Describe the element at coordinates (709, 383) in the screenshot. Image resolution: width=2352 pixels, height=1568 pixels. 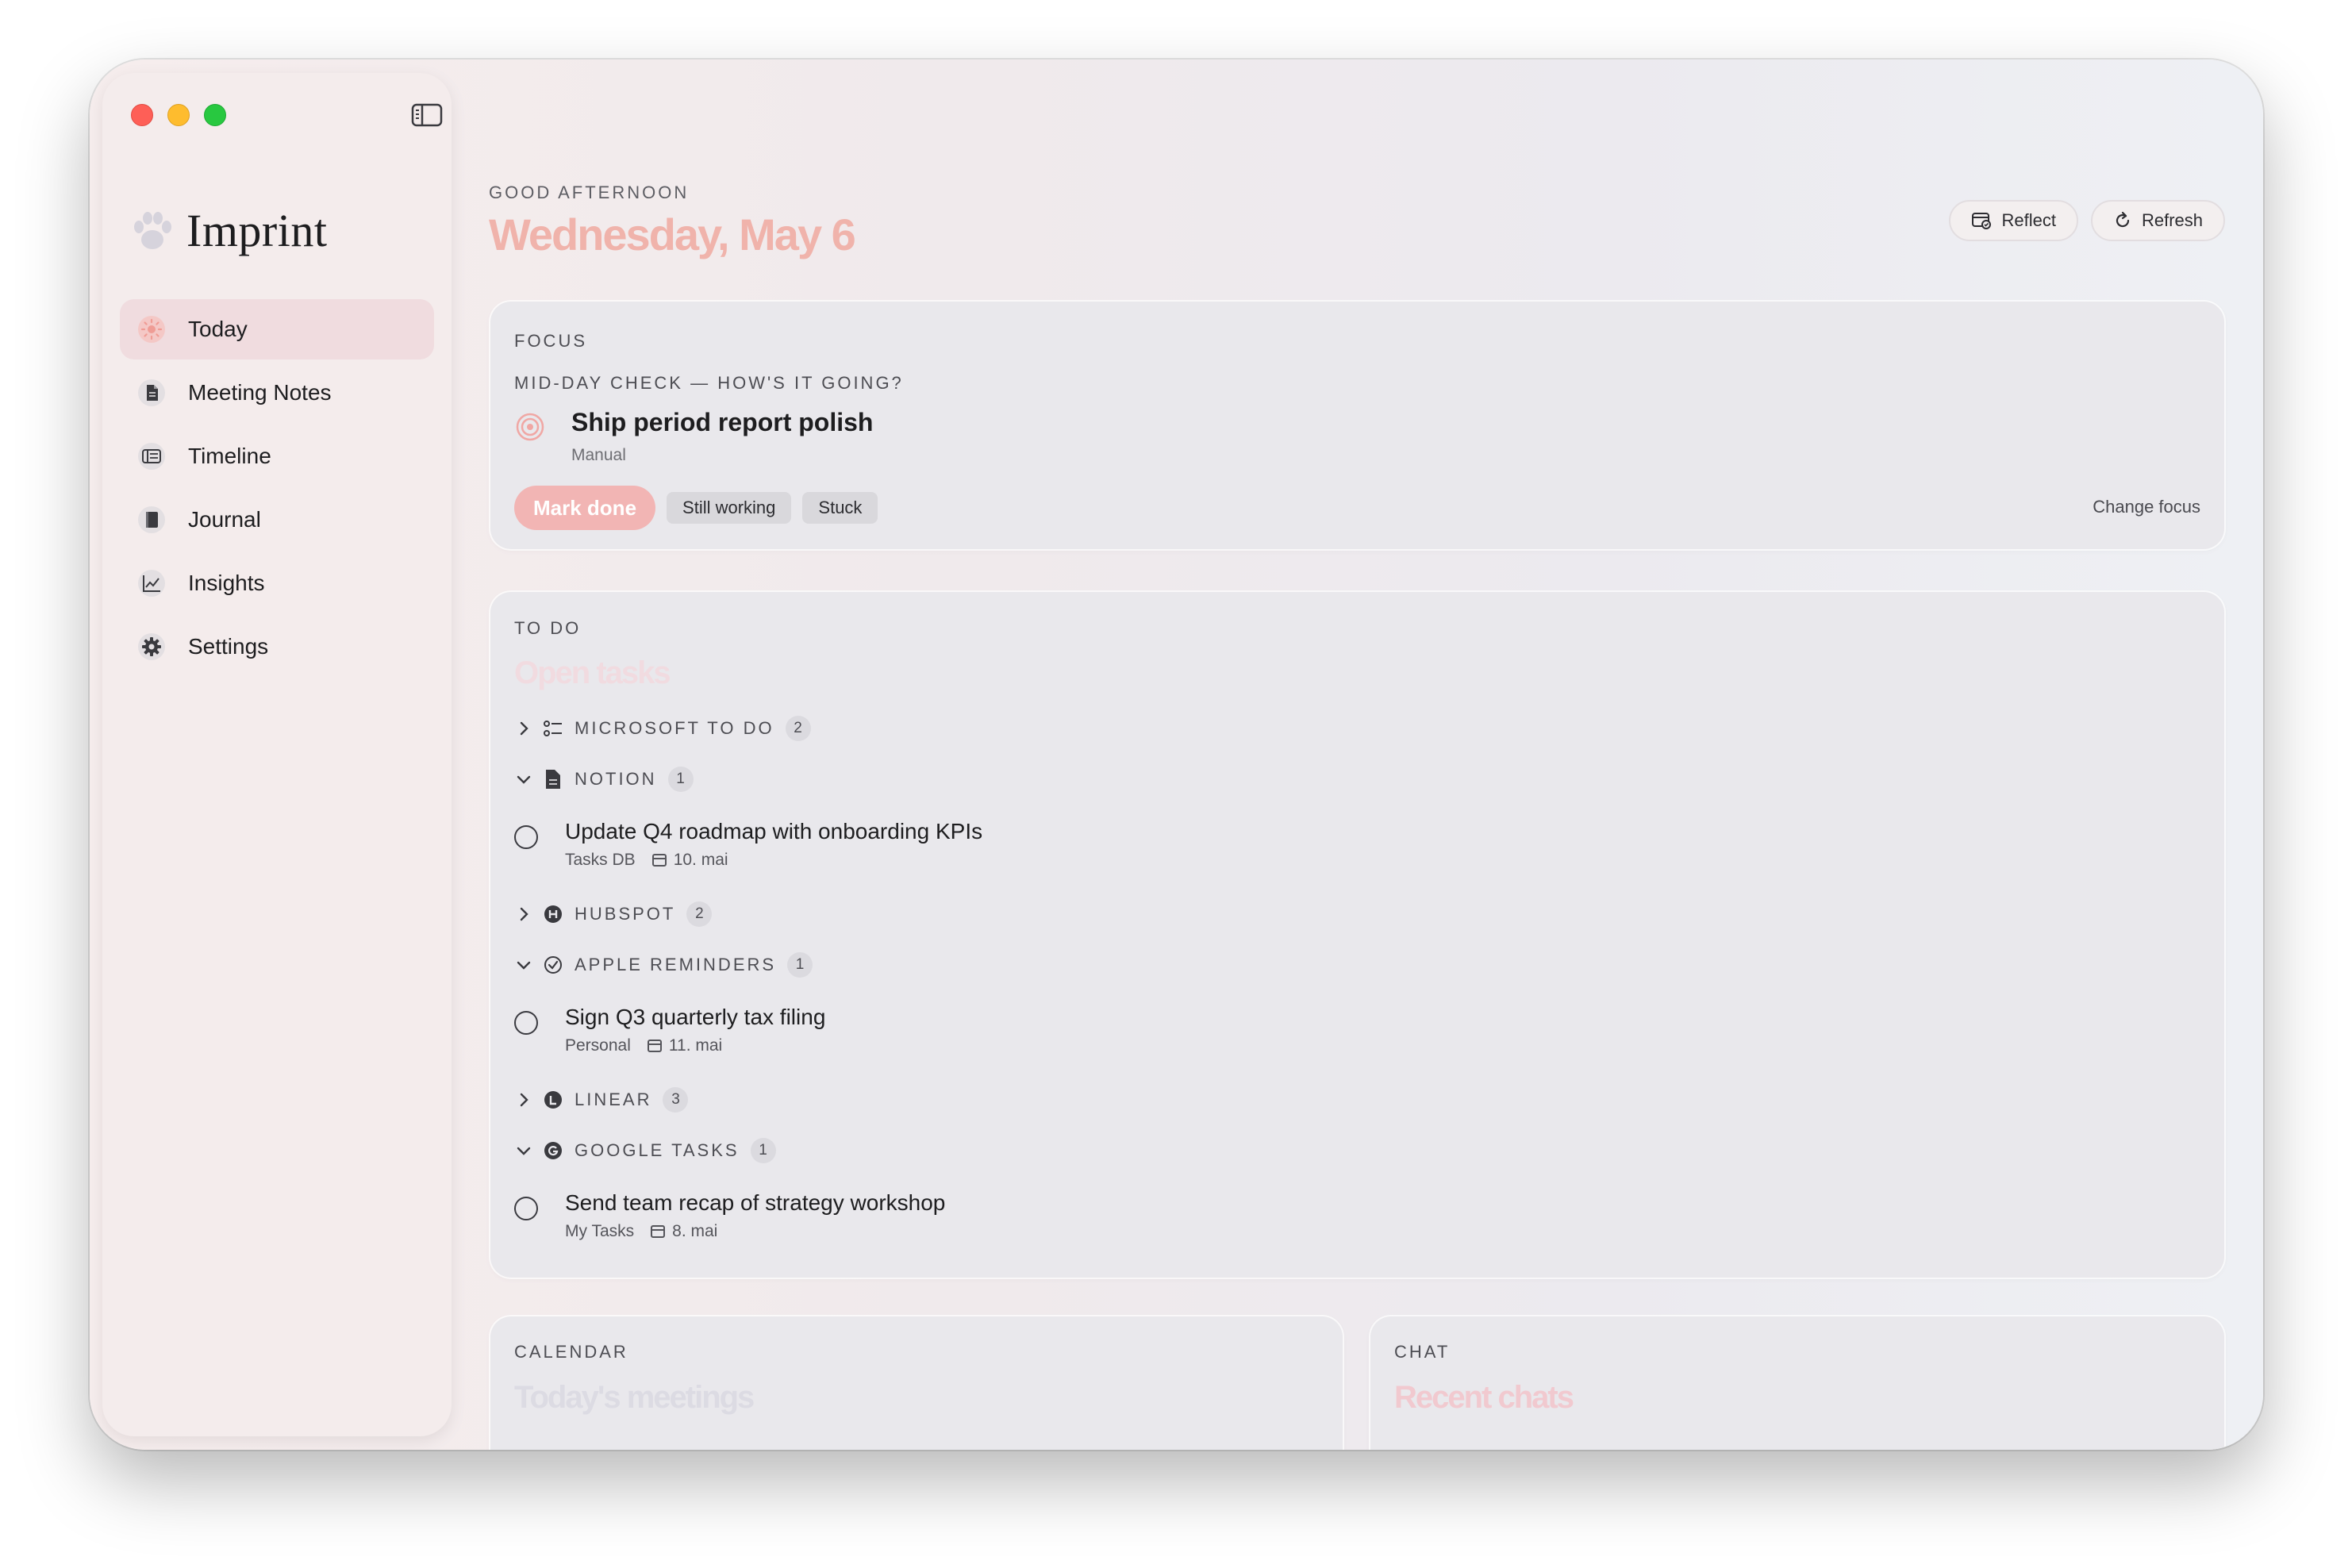
I see `focus-subtitle: MID-DAY CHECK — HOW'S IT GOING?` at that location.